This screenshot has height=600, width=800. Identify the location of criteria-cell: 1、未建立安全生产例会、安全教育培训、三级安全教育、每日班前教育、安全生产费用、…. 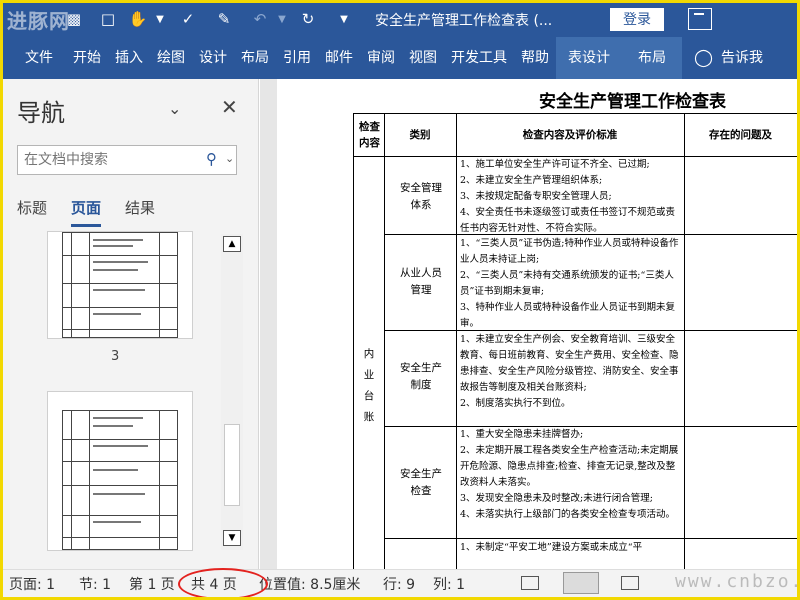
(571, 372).